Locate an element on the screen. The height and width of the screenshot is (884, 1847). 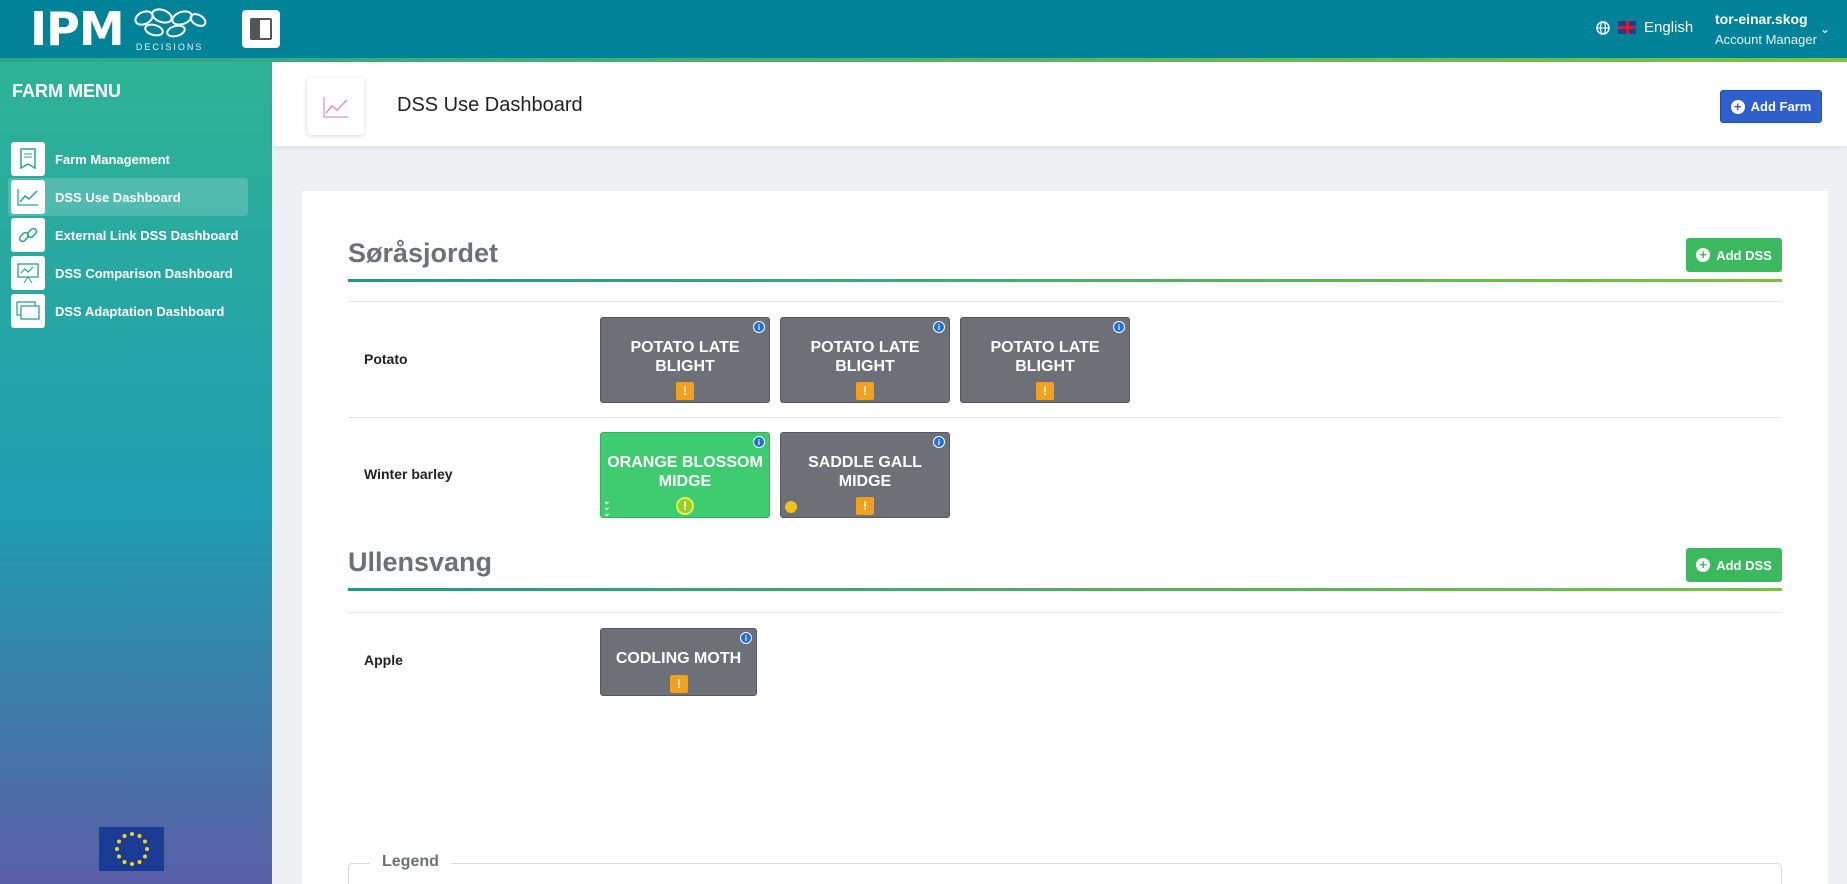
dss-name: CODLING MOTH is located at coordinates (678, 658).